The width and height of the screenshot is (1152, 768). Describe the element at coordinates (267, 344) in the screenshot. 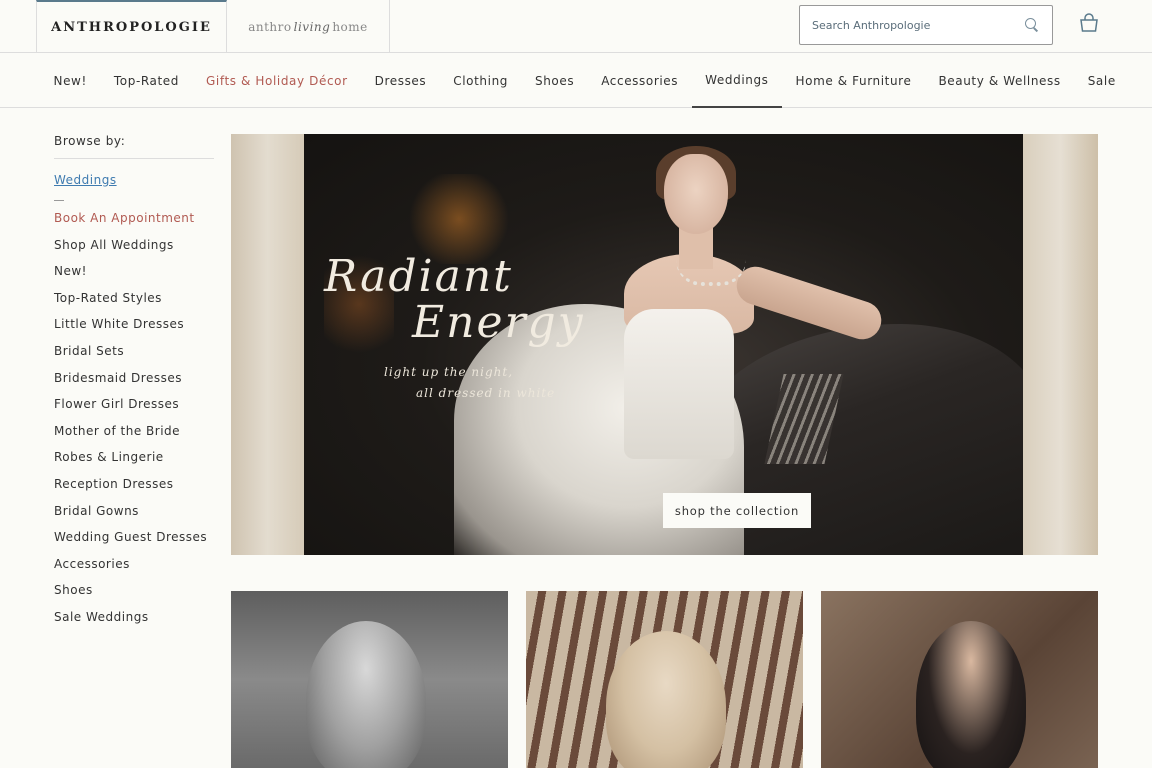

I see `hero-frame-left` at that location.